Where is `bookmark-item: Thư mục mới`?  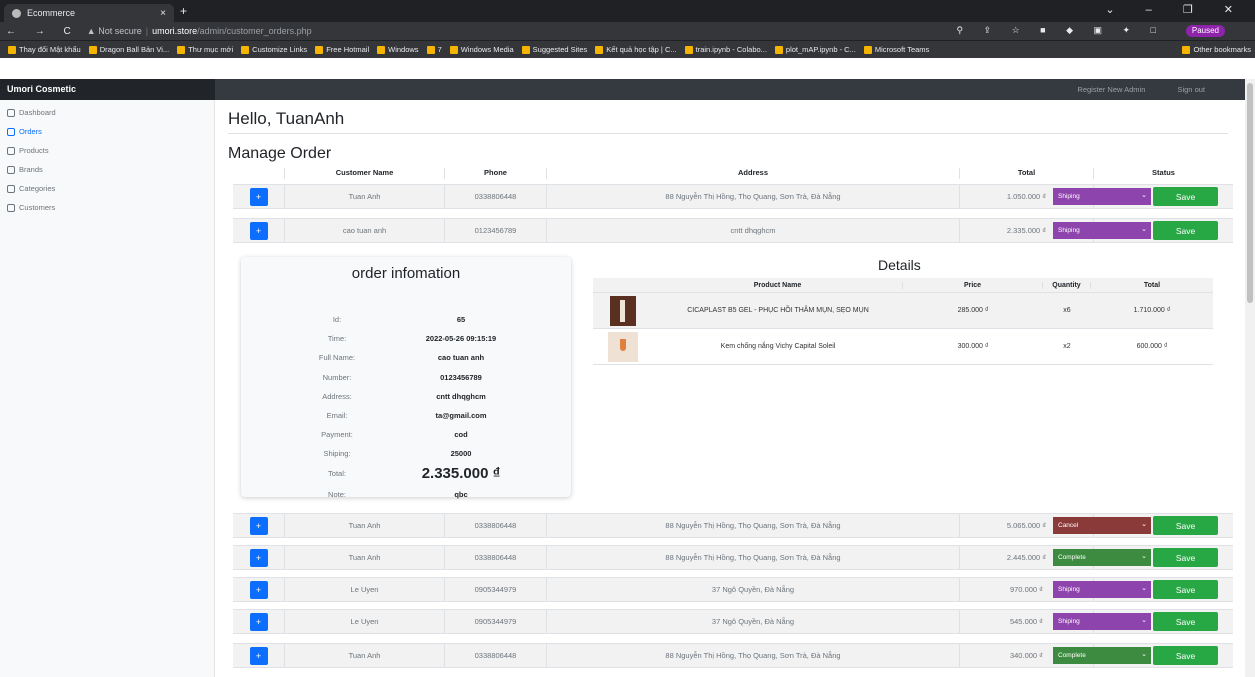
bookmark-item: Thư mục mới is located at coordinates (205, 49).